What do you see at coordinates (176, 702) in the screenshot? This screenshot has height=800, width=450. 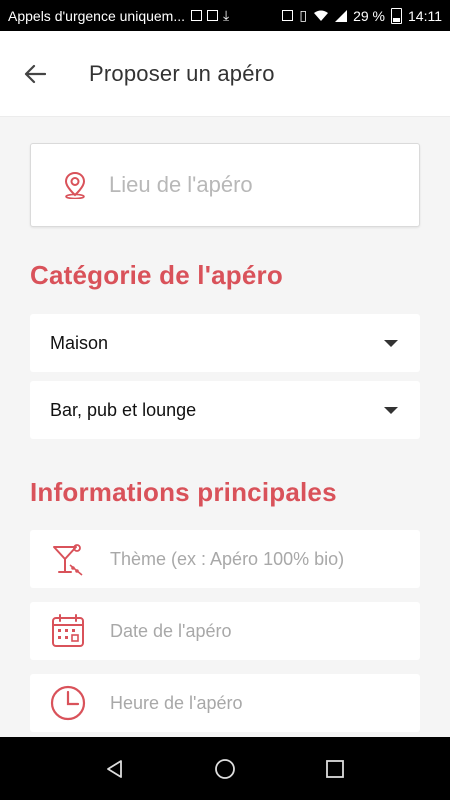 I see `time-placeholder: Heure de l'apéro` at bounding box center [176, 702].